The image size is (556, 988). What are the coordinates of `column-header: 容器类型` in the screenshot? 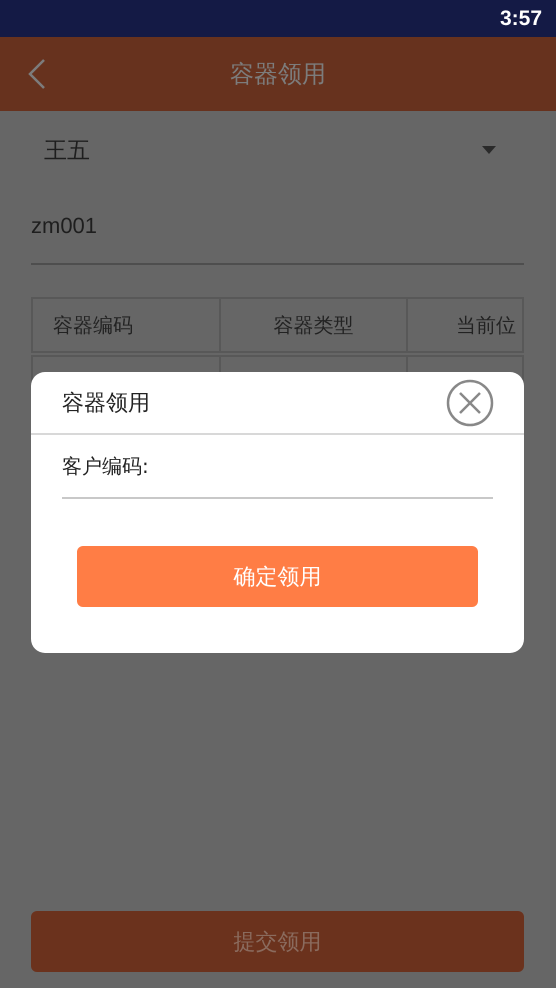 It's located at (314, 325).